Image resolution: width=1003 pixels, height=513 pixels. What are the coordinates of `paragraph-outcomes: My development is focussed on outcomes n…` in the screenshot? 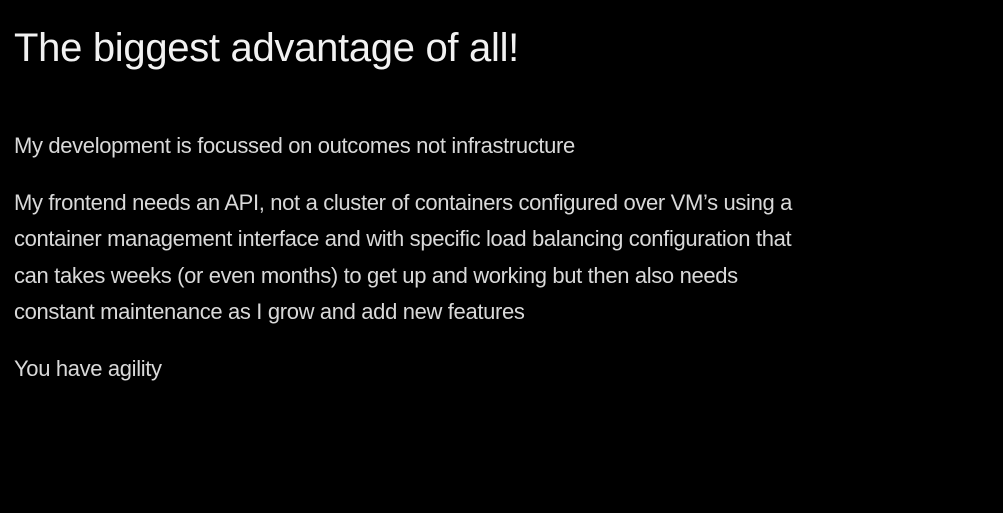 It's located at (494, 146).